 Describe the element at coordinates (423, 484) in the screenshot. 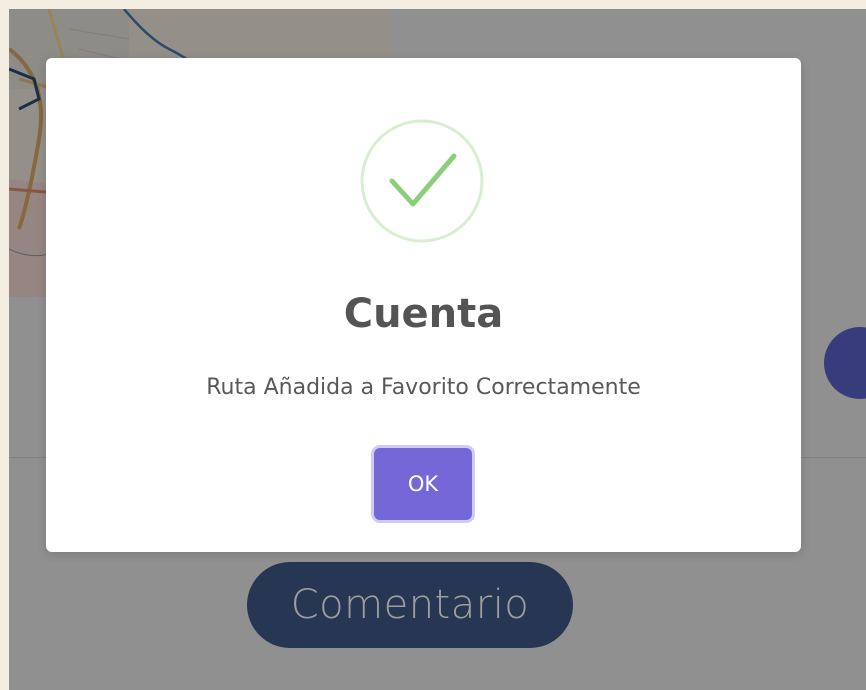

I see `ok-button: OK` at that location.